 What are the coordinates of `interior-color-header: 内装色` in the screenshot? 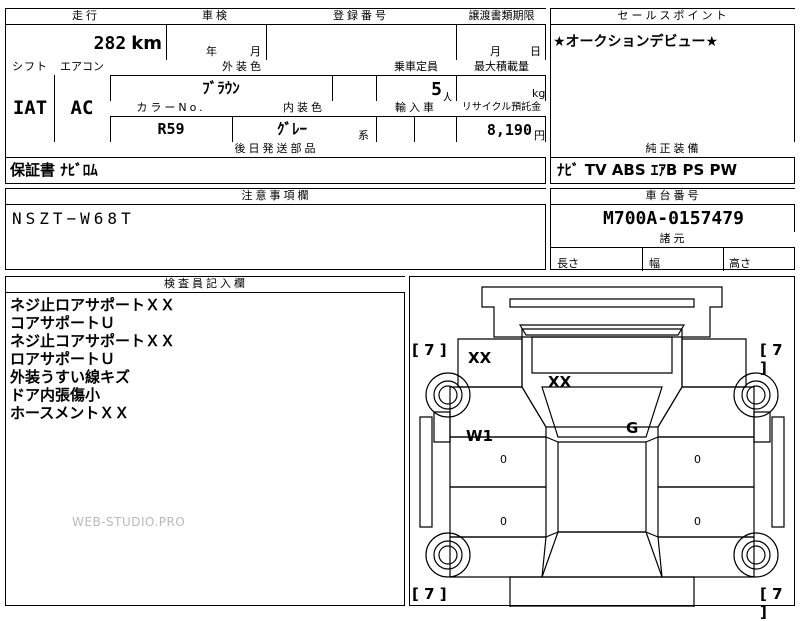 It's located at (304, 108).